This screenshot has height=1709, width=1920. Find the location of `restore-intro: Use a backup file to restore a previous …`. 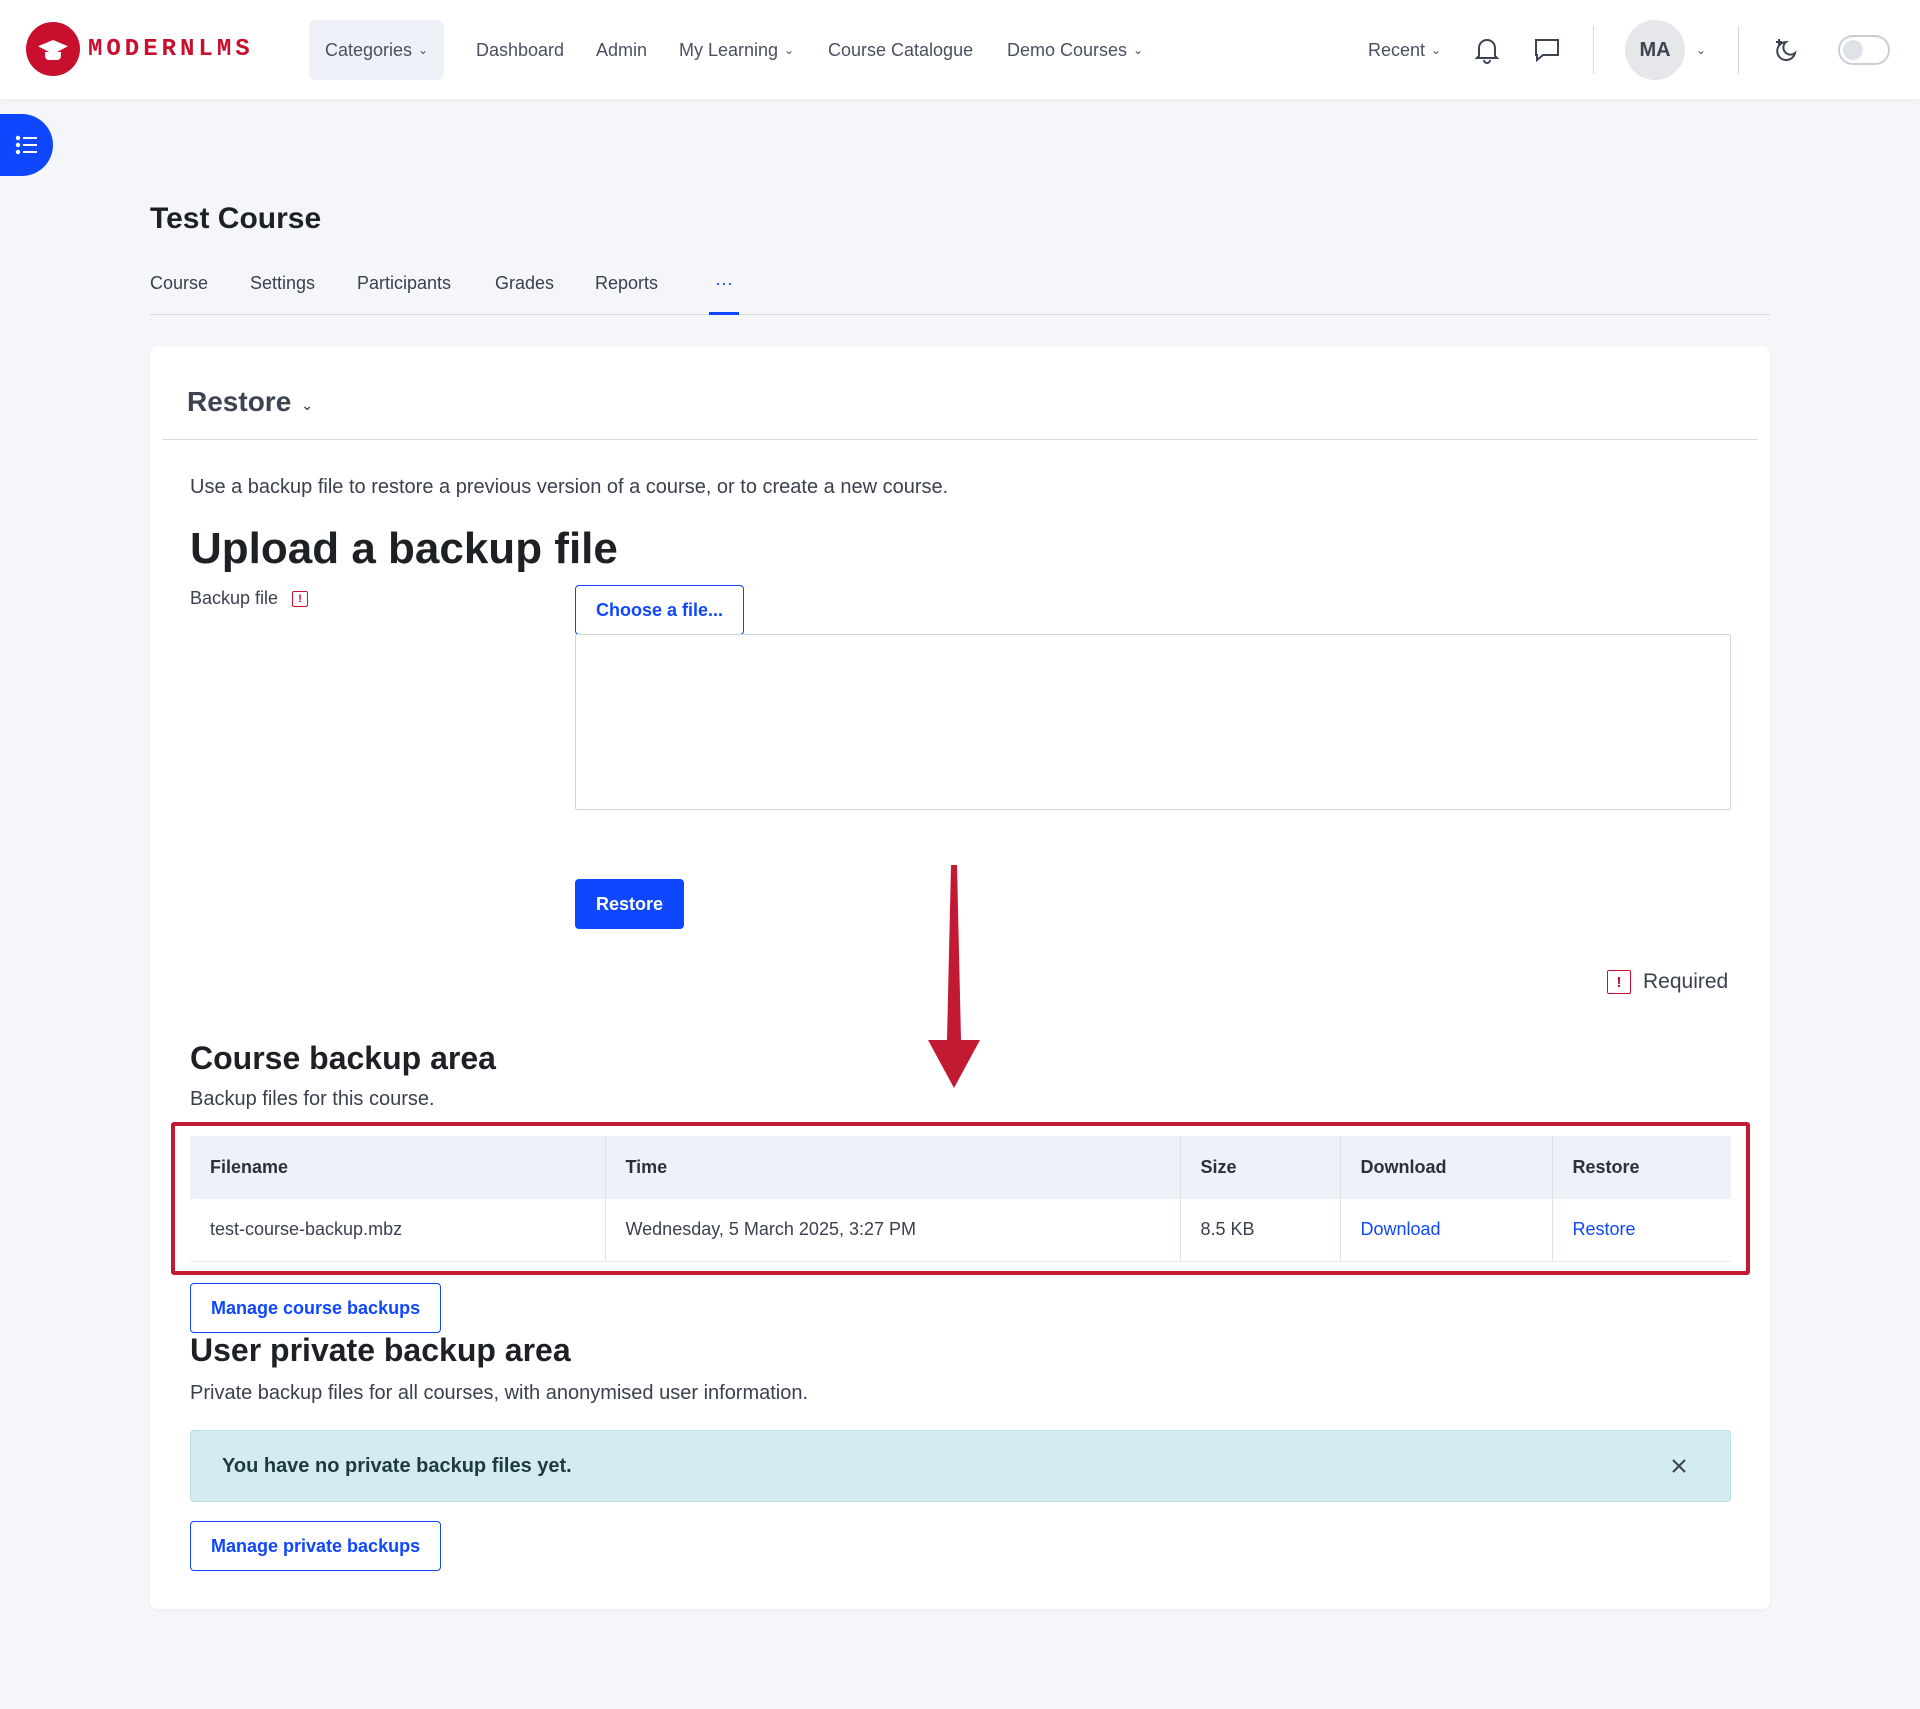

restore-intro: Use a backup file to restore a previous … is located at coordinates (569, 487).